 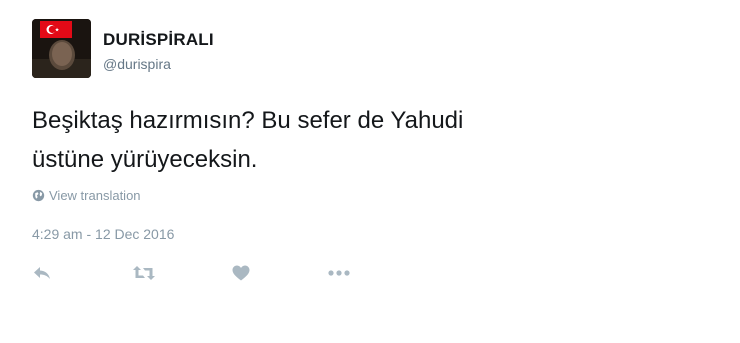 What do you see at coordinates (103, 234) in the screenshot?
I see `tweet-timestamp: 4:29 am - 12 Dec 2016` at bounding box center [103, 234].